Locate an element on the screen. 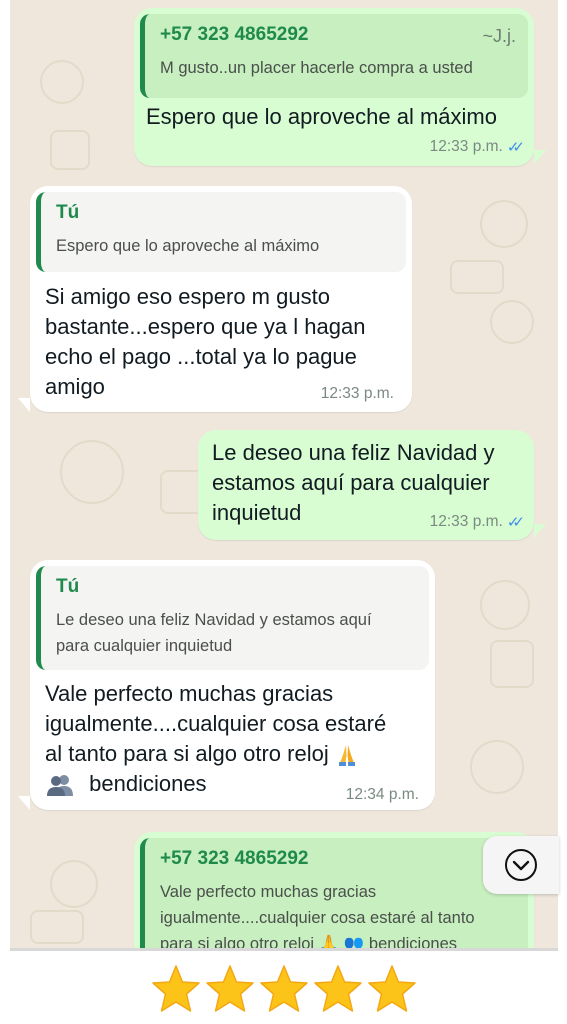  message-line: bendiciones is located at coordinates (148, 783).